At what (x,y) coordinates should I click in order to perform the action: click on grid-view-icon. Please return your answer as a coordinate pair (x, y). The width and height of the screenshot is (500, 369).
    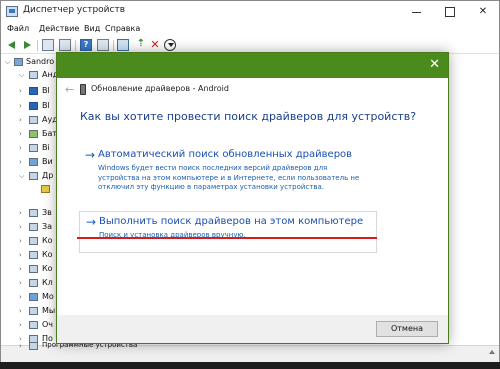
    Looking at the image, I should click on (65, 45).